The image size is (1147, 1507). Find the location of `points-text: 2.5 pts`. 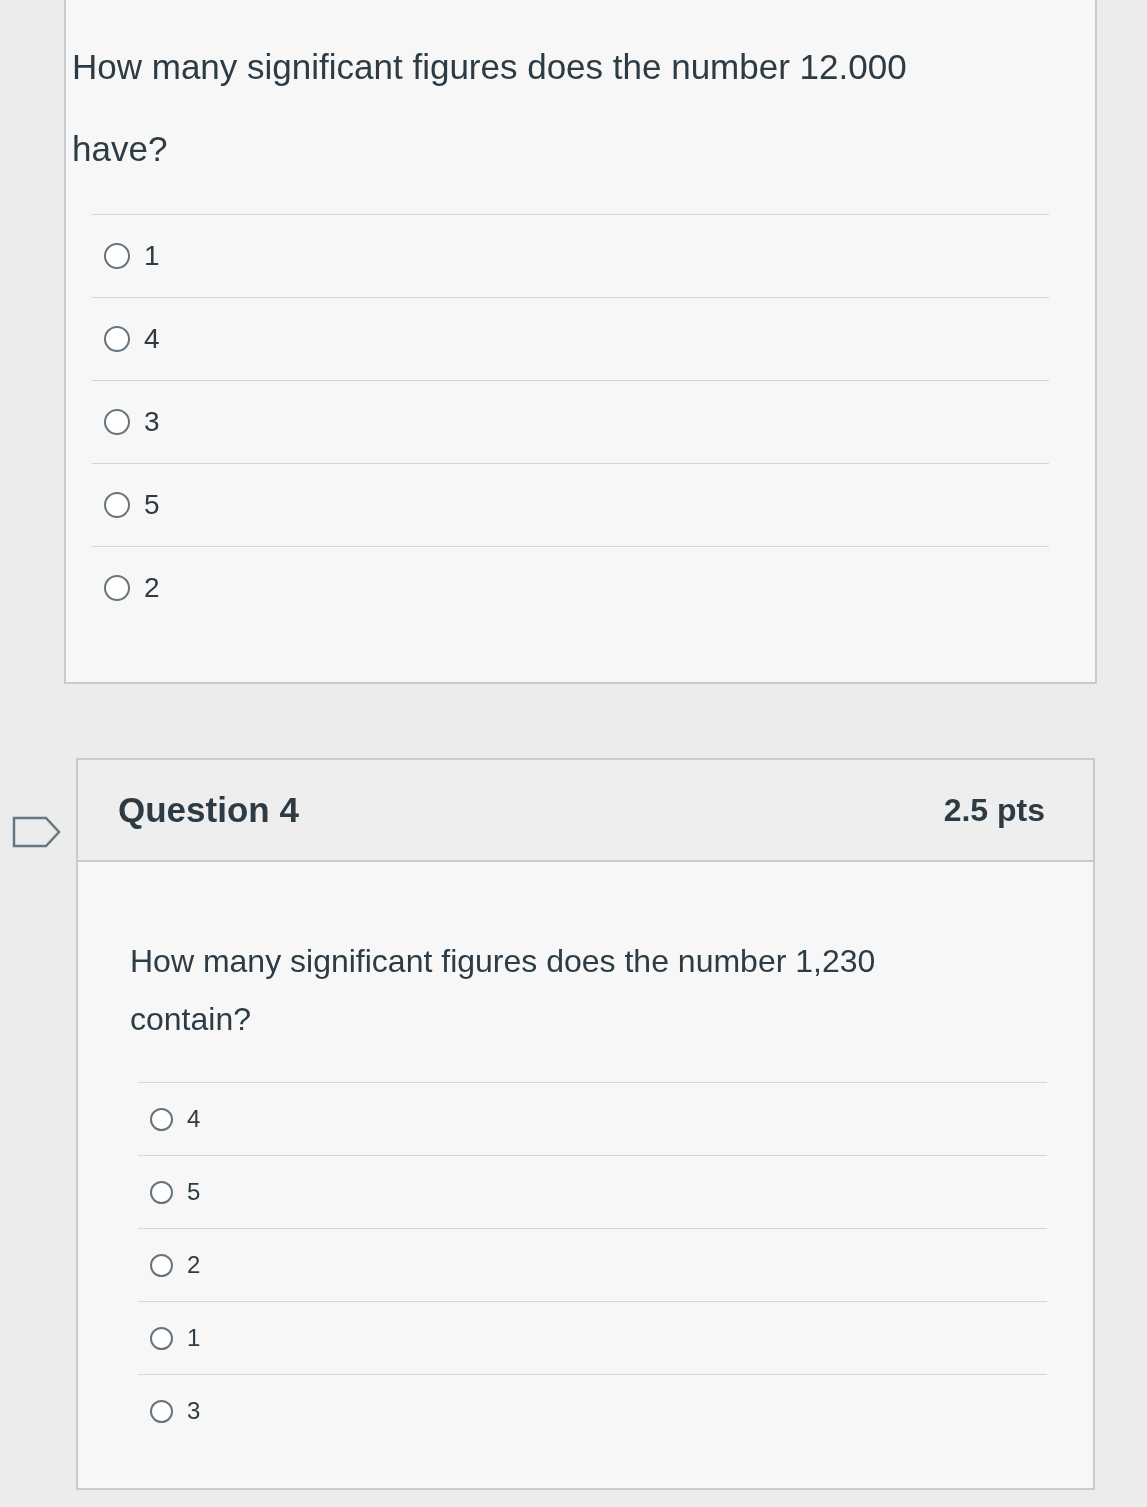

points-text: 2.5 pts is located at coordinates (994, 810).